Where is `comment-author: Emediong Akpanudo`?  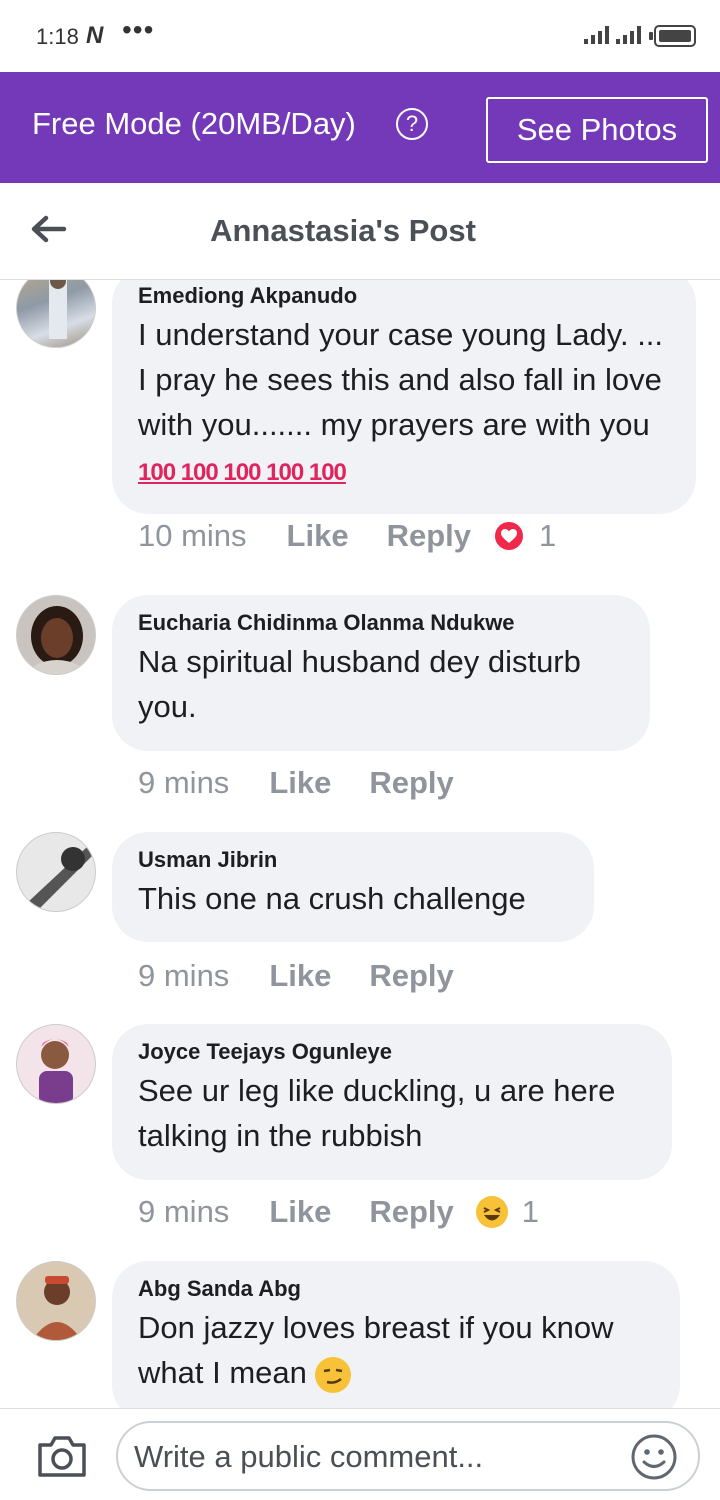
comment-author: Emediong Akpanudo is located at coordinates (404, 296).